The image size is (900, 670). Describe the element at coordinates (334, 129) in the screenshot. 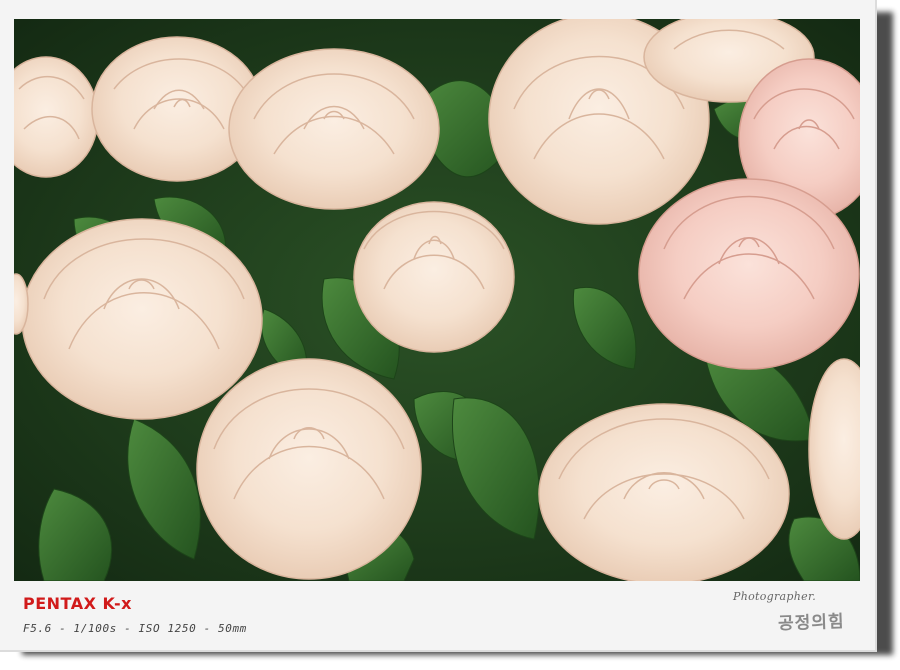

I see `rose-top-center` at that location.